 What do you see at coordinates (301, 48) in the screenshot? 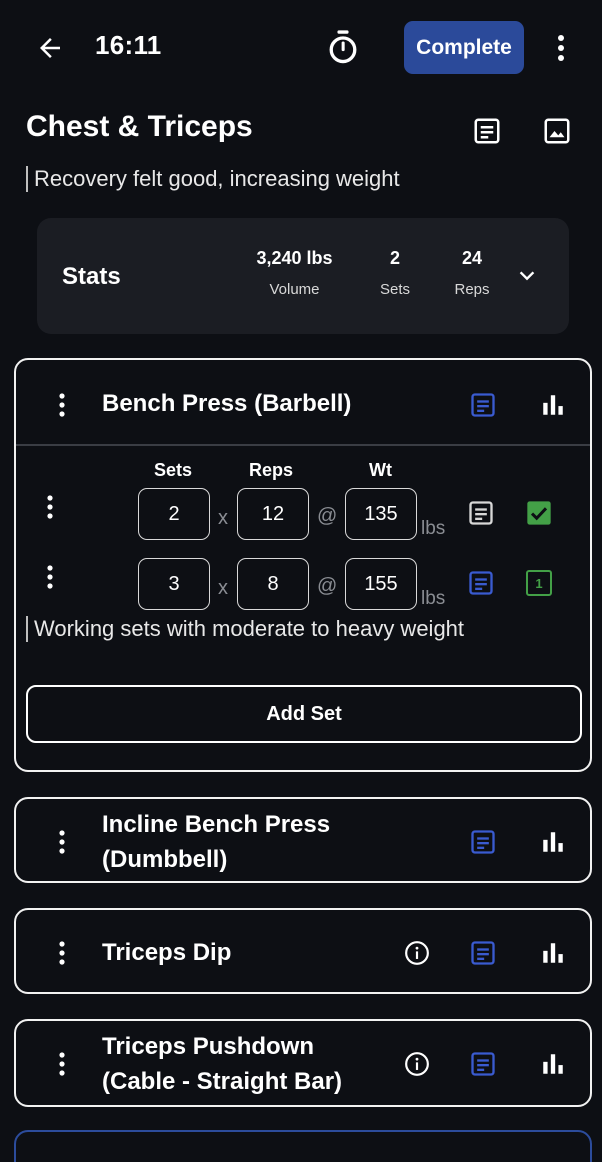
I see `top-app-bar: 16:11 Complete` at bounding box center [301, 48].